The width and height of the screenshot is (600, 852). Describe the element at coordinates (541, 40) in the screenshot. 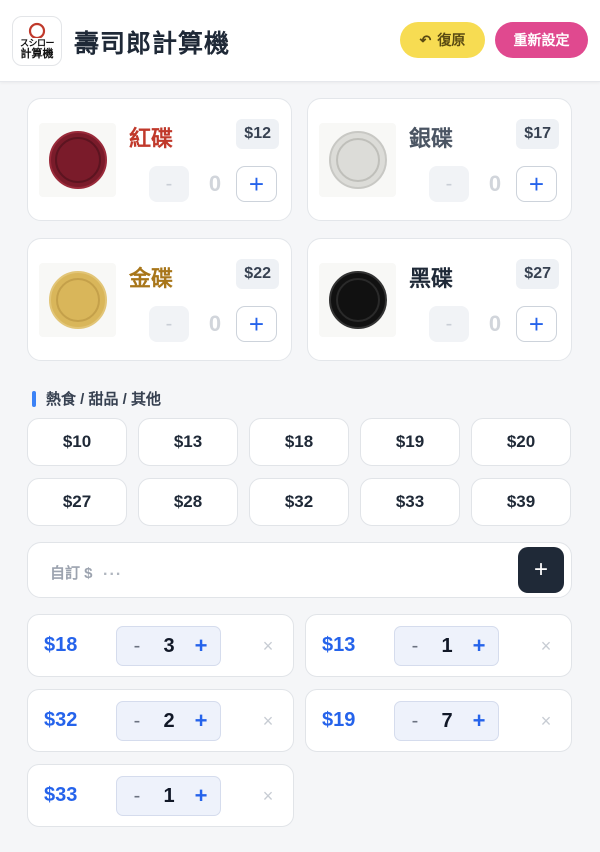

I see `reset-button: 重新設定` at that location.